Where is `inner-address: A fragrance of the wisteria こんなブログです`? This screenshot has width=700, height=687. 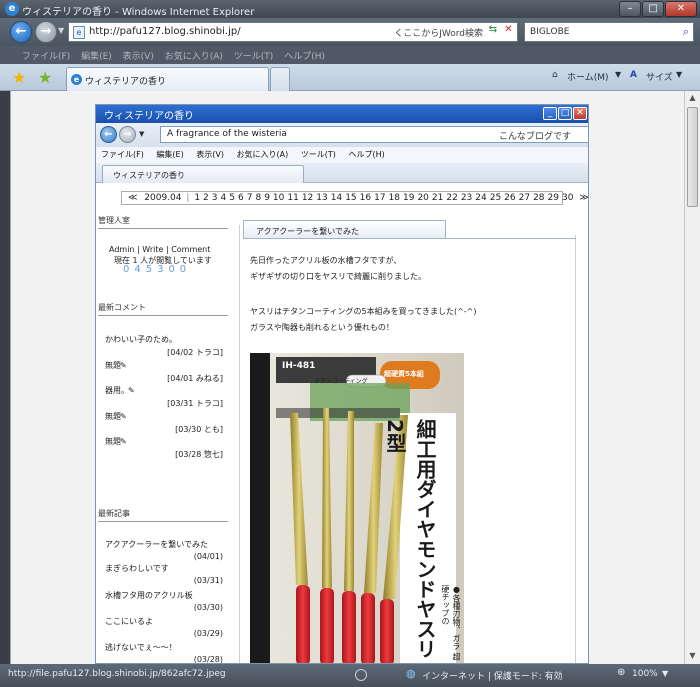
inner-address: A fragrance of the wisteria こんなブログです is located at coordinates (374, 134).